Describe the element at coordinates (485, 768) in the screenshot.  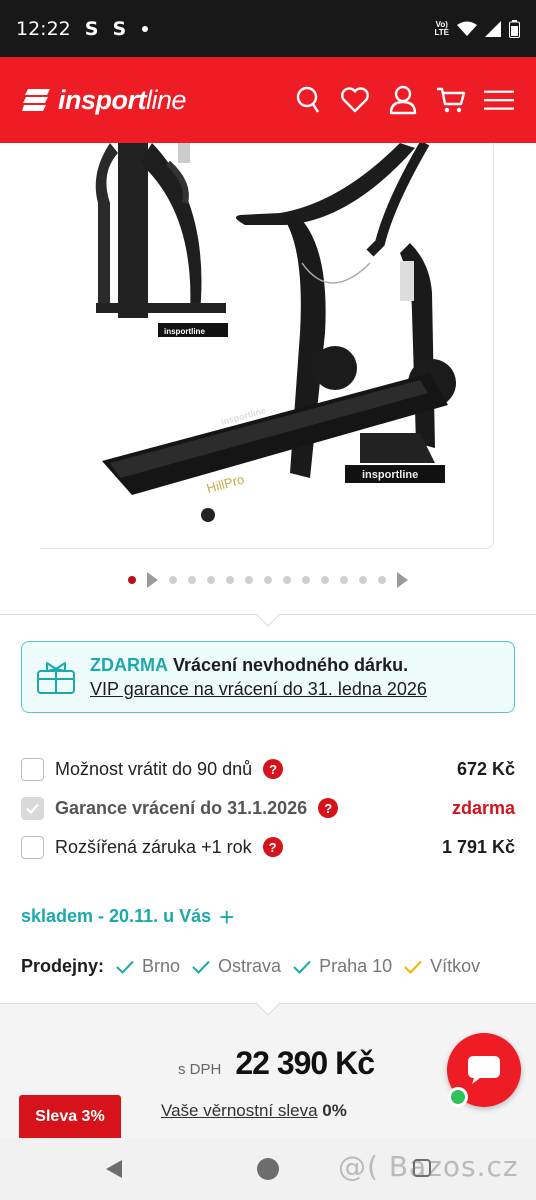
I see `option-price: 672 Kč` at that location.